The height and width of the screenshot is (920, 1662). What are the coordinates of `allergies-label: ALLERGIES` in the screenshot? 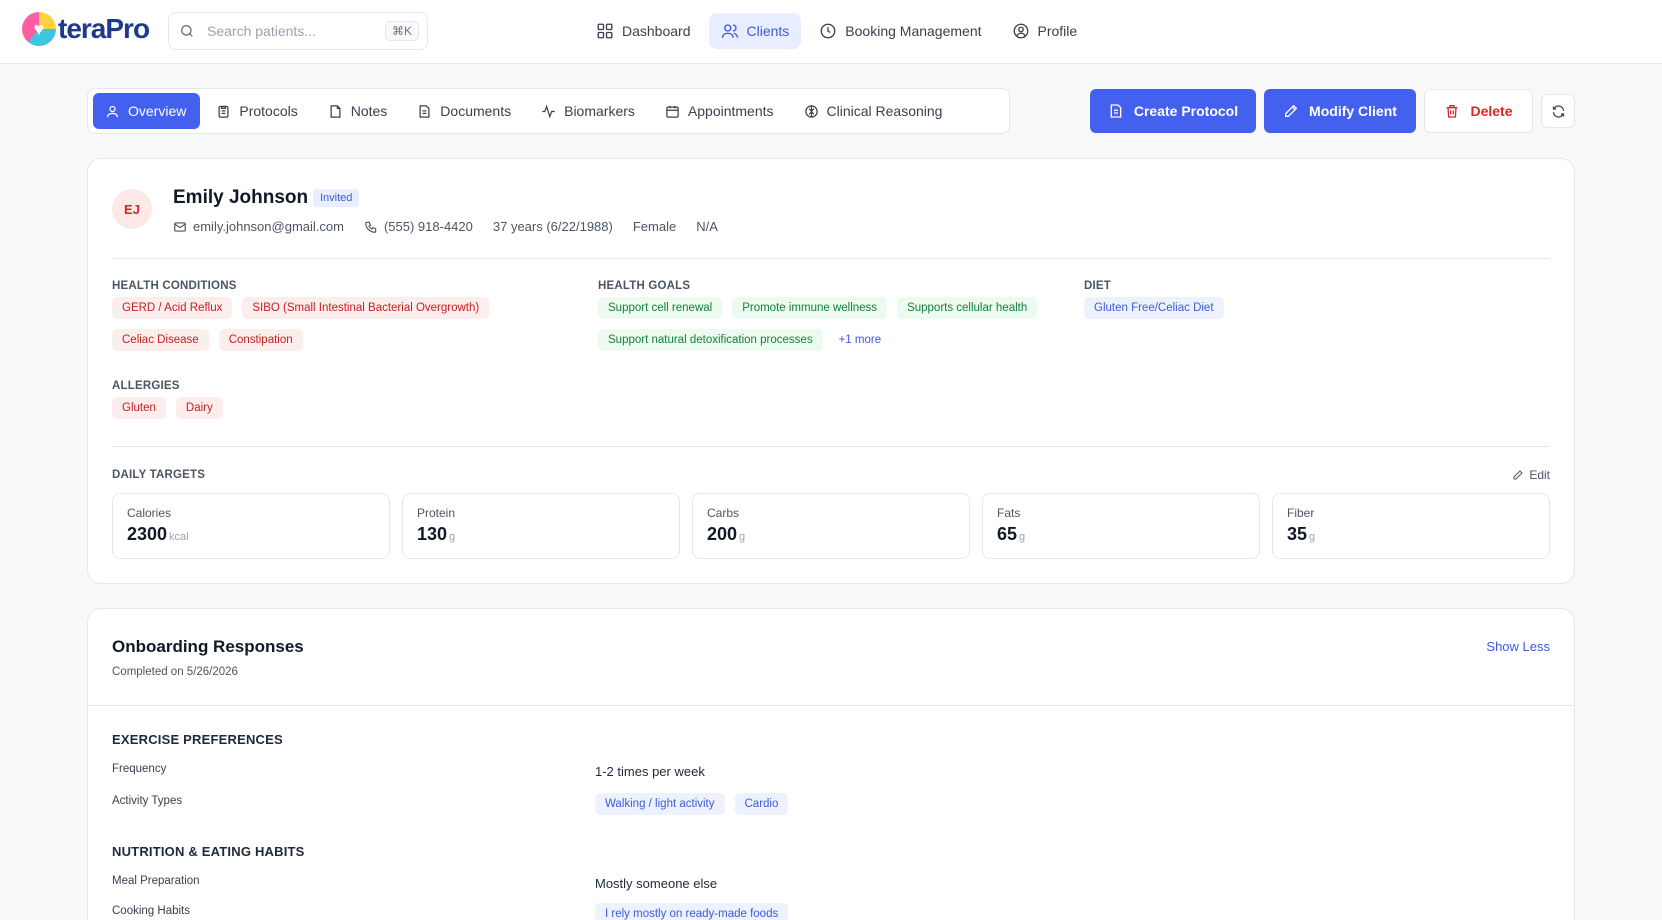 It's located at (146, 386).